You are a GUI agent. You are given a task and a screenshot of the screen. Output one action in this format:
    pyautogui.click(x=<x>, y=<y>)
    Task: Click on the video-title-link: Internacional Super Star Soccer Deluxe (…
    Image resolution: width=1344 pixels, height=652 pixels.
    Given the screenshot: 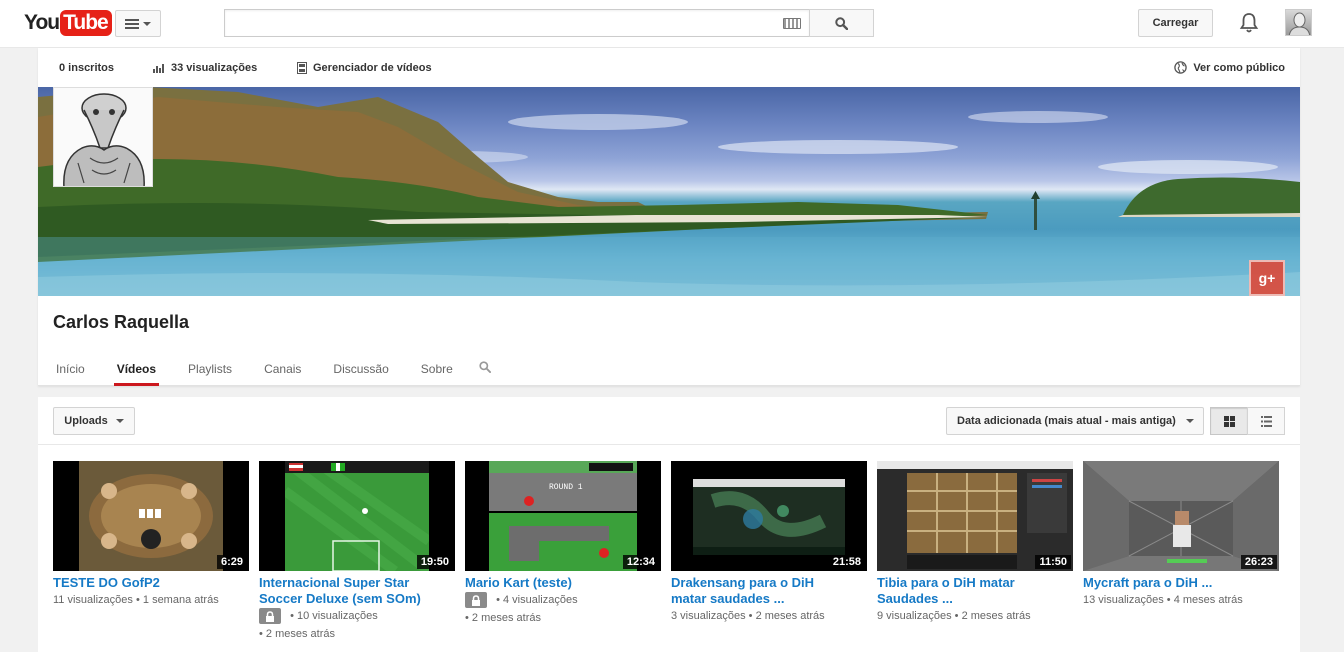 What is the action you would take?
    pyautogui.click(x=357, y=591)
    